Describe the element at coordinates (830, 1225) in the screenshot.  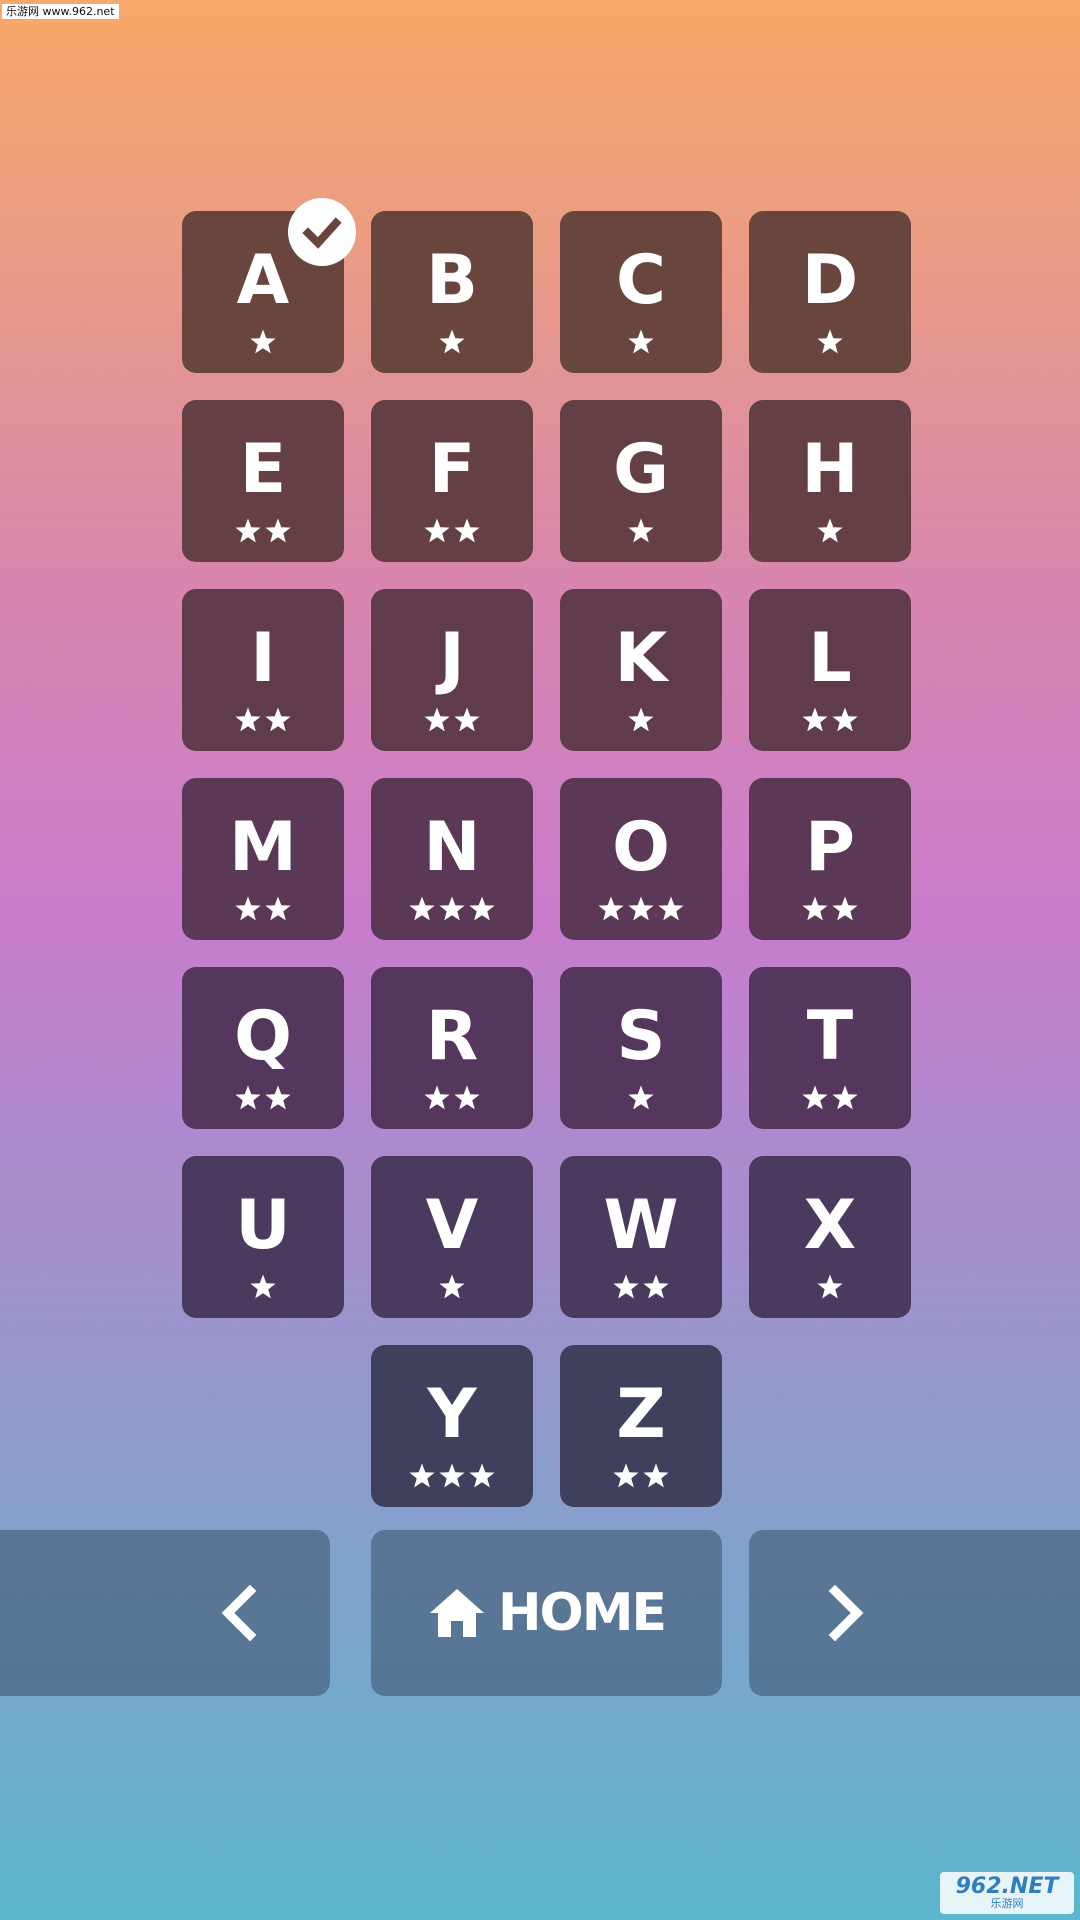
I see `level-letter: X` at that location.